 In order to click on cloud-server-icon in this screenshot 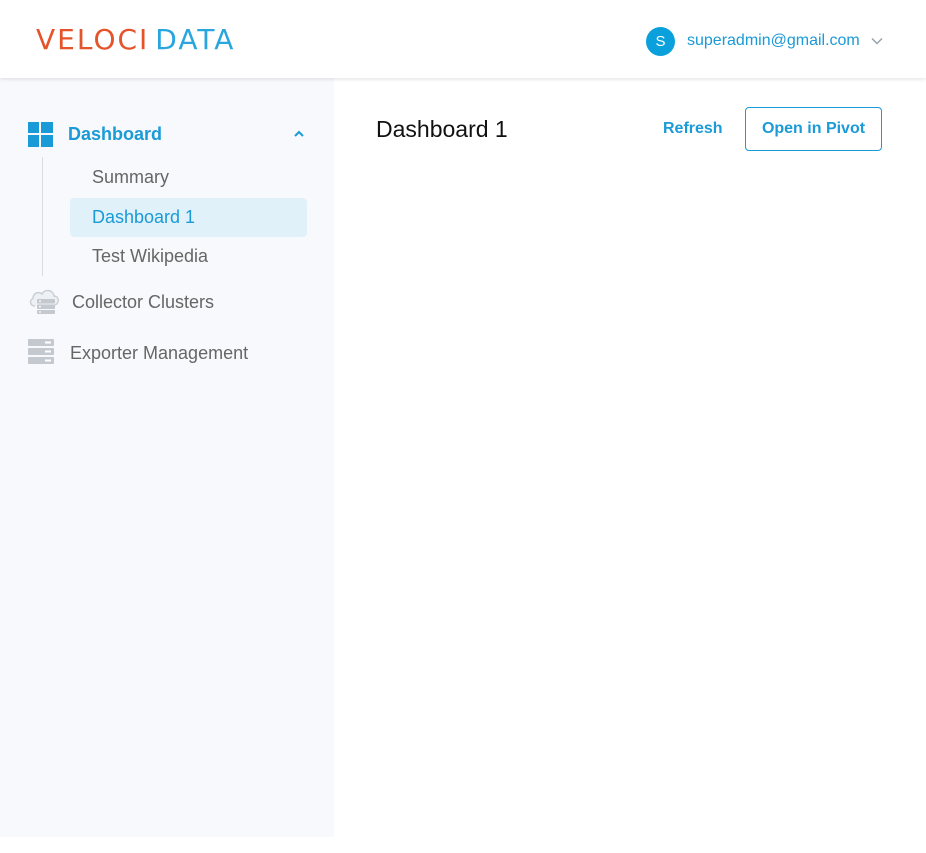, I will do `click(44, 302)`.